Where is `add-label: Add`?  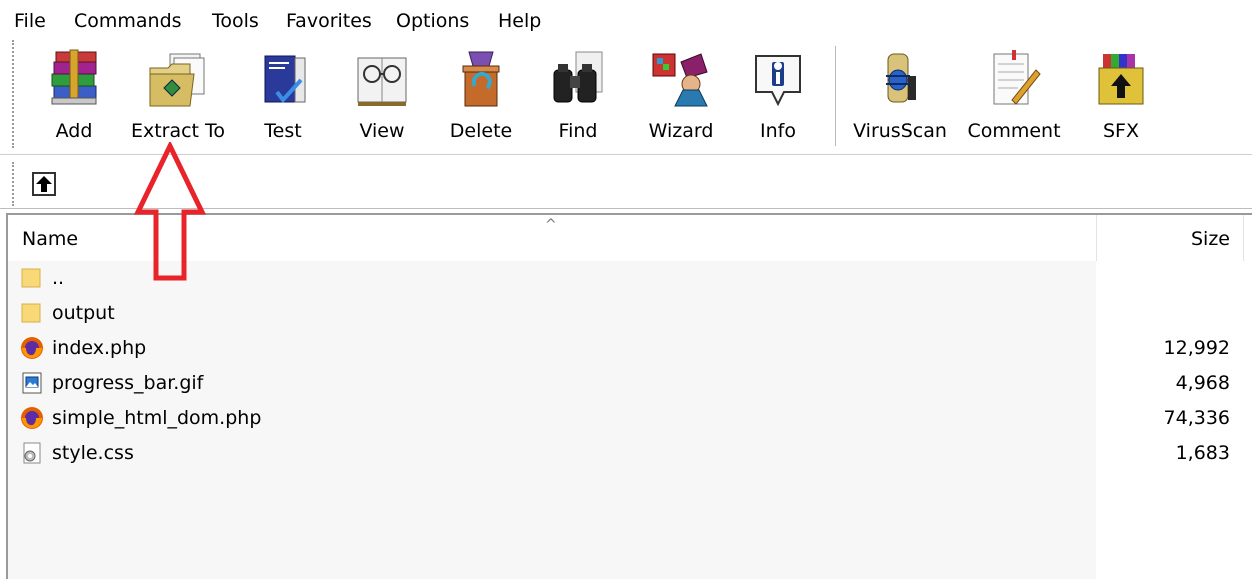 add-label: Add is located at coordinates (74, 131).